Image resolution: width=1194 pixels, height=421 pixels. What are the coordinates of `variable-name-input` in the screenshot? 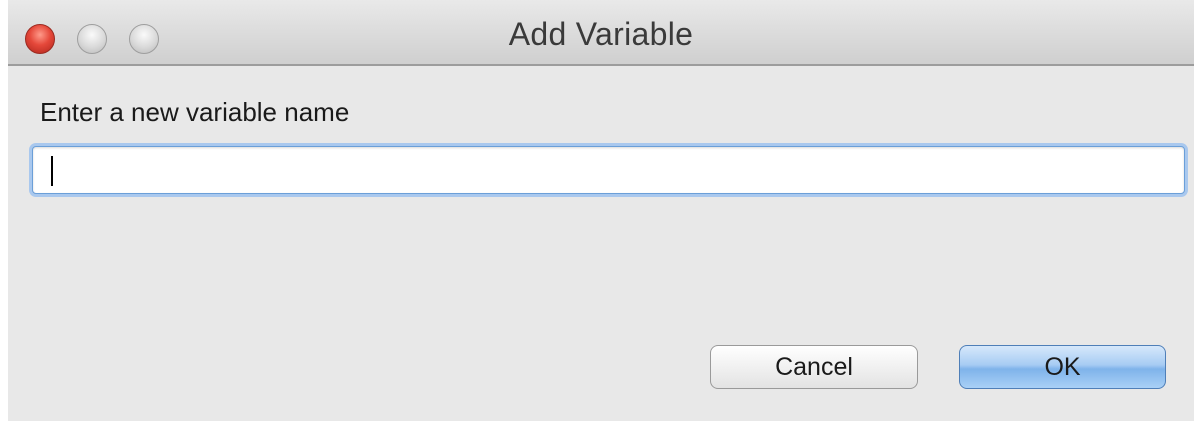 It's located at (608, 170).